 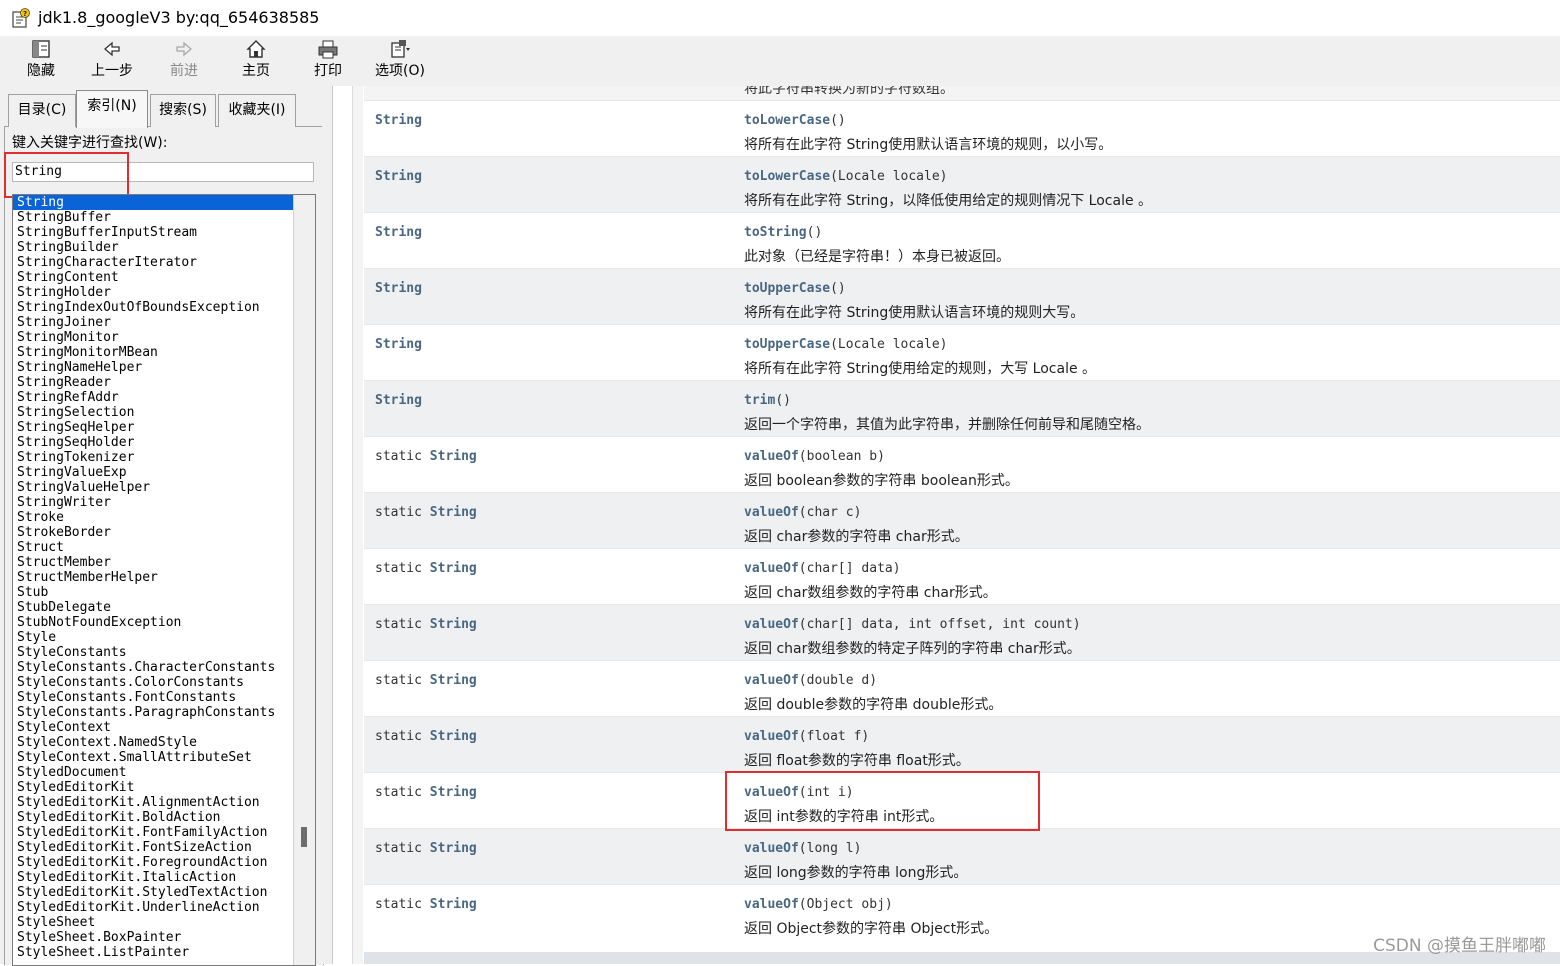 What do you see at coordinates (153, 292) in the screenshot?
I see `index-list-item: StringHolder` at bounding box center [153, 292].